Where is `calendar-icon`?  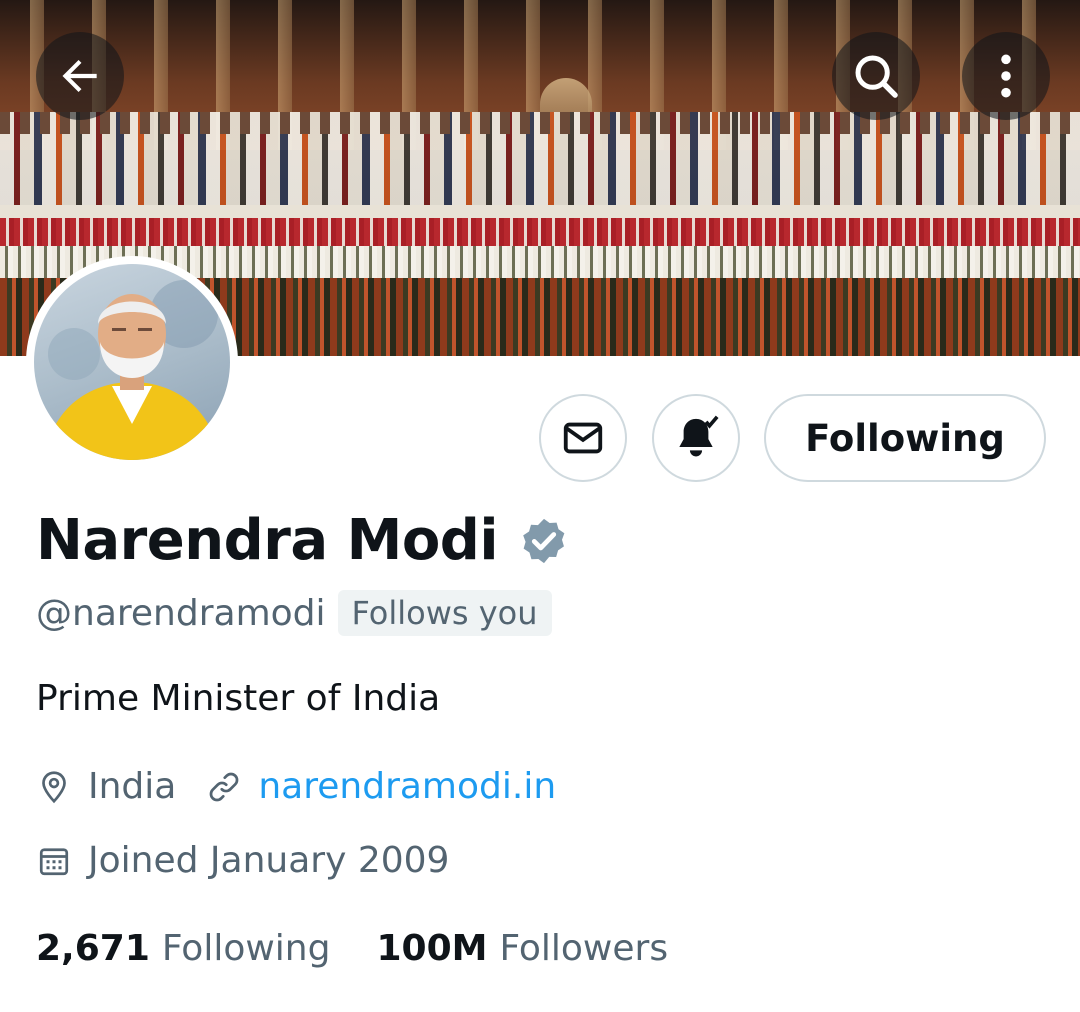
calendar-icon is located at coordinates (54, 861).